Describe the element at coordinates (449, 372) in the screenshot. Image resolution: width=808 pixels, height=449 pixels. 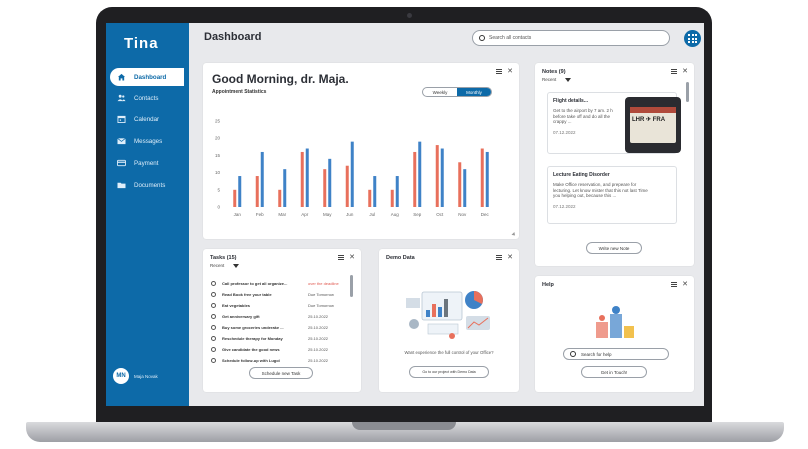
I see `demo-project-button: Go to our project with Demo Data` at that location.